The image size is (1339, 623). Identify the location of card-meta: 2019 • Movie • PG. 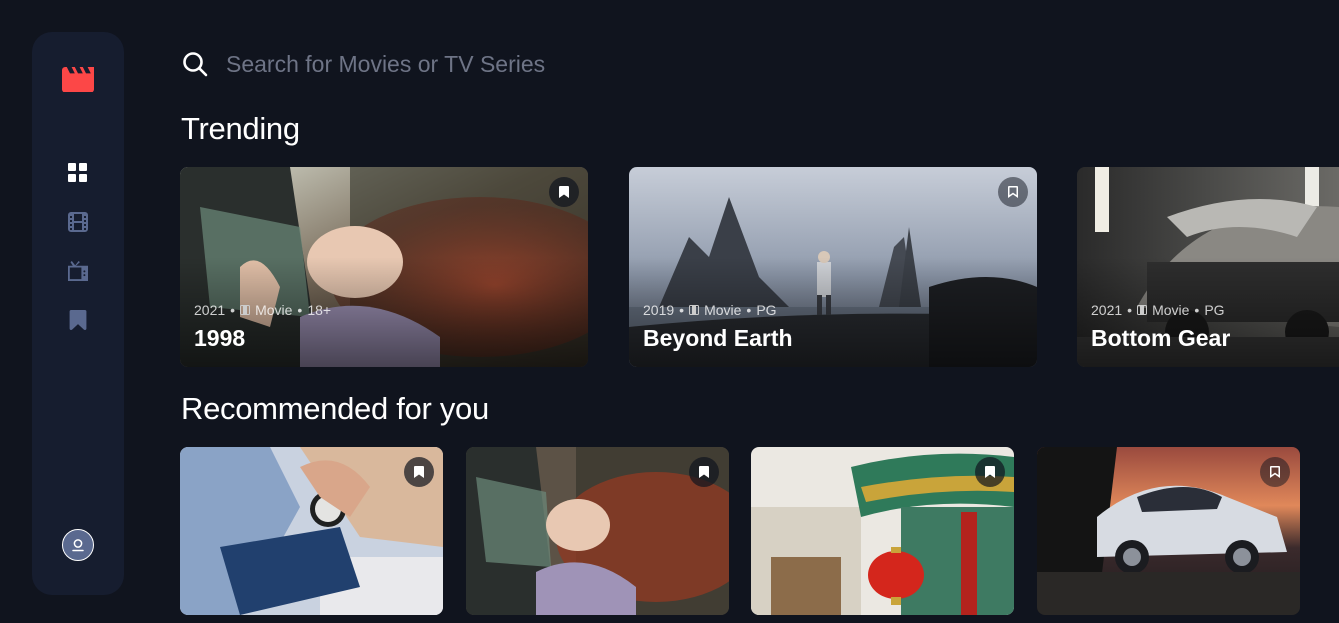
(710, 310).